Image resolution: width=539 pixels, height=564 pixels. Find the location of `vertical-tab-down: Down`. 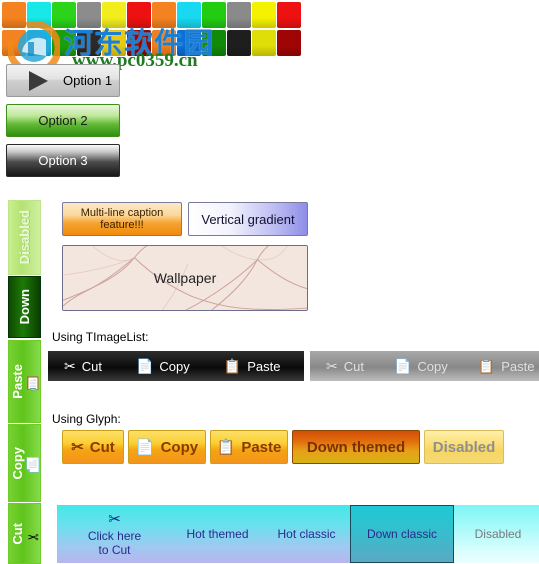

vertical-tab-down: Down is located at coordinates (24, 307).